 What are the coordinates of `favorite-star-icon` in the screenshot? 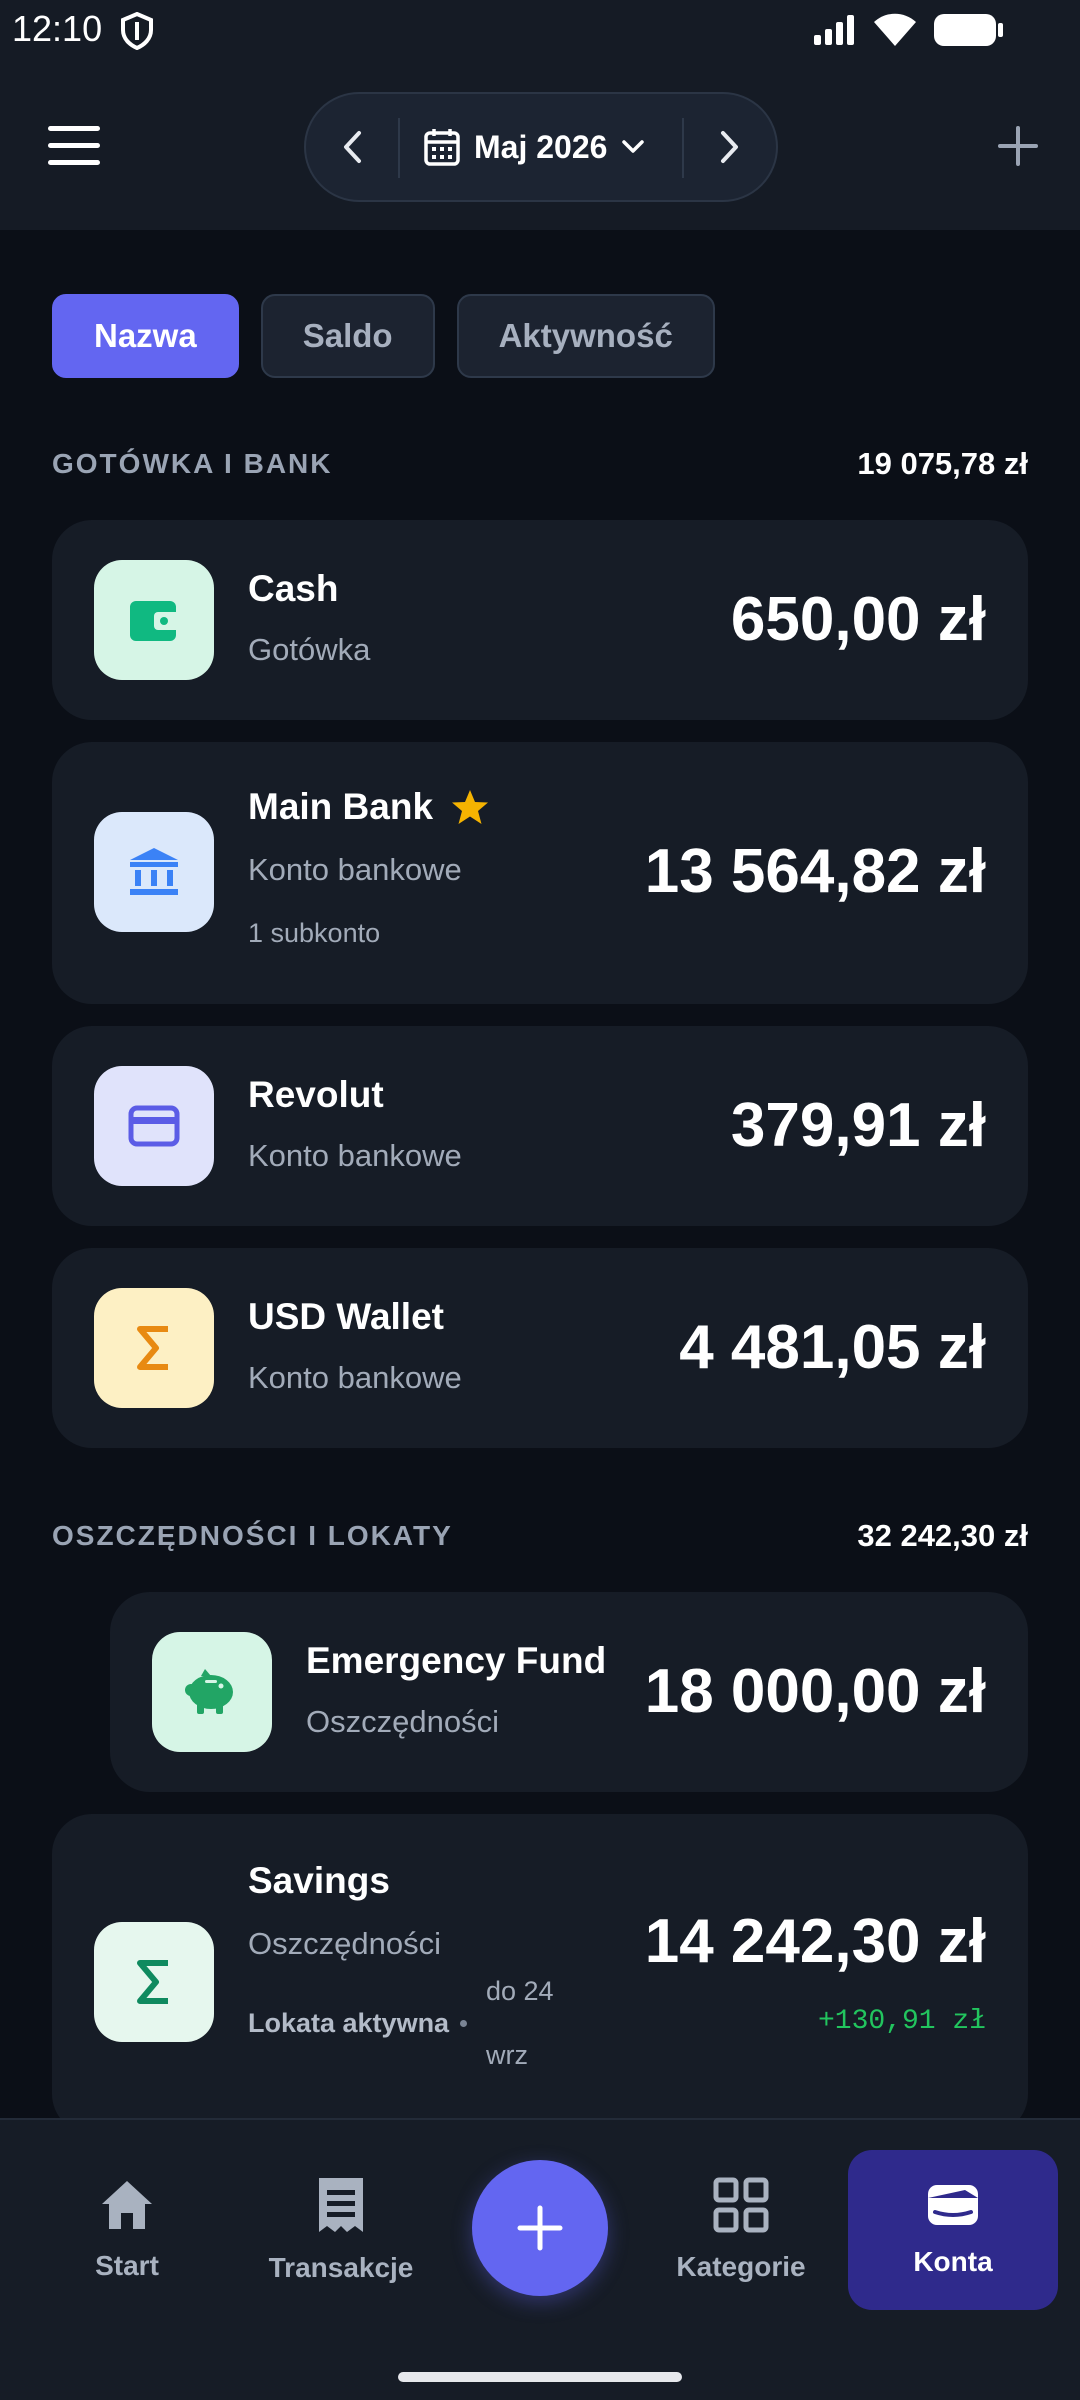 It's located at (470, 807).